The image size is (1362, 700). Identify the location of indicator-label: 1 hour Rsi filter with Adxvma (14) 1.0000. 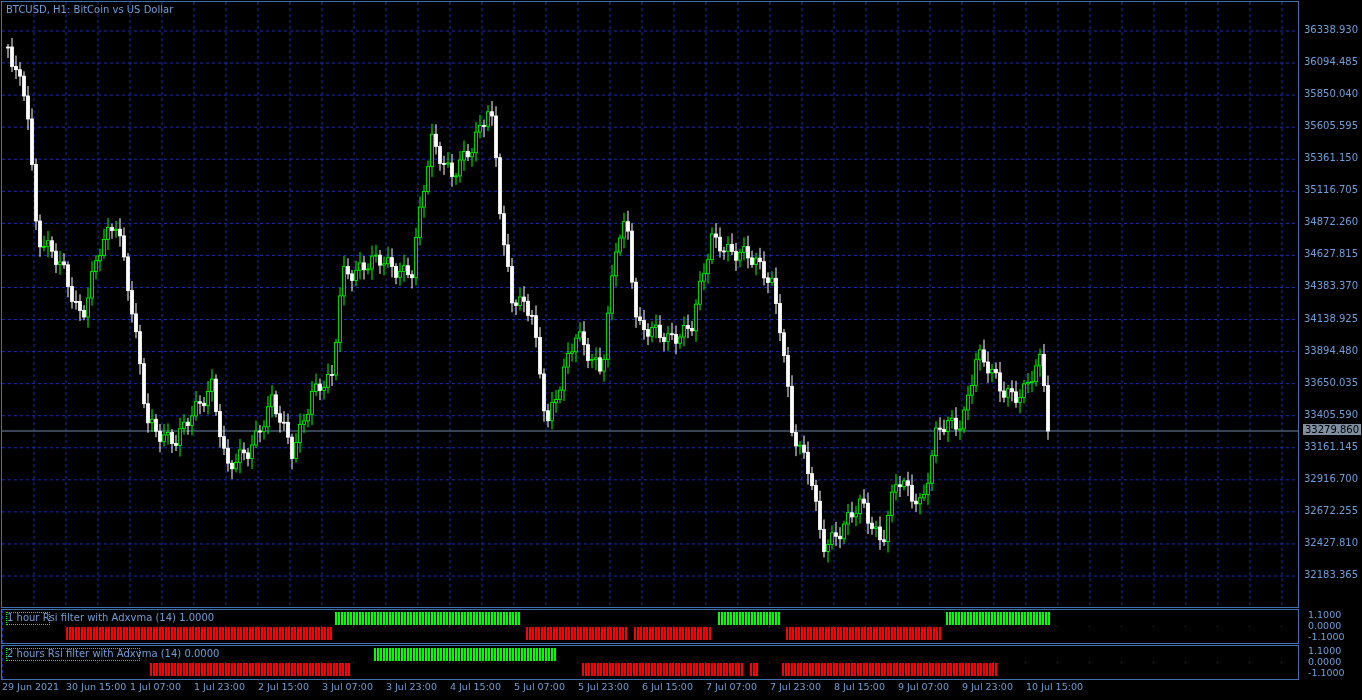
(111, 617).